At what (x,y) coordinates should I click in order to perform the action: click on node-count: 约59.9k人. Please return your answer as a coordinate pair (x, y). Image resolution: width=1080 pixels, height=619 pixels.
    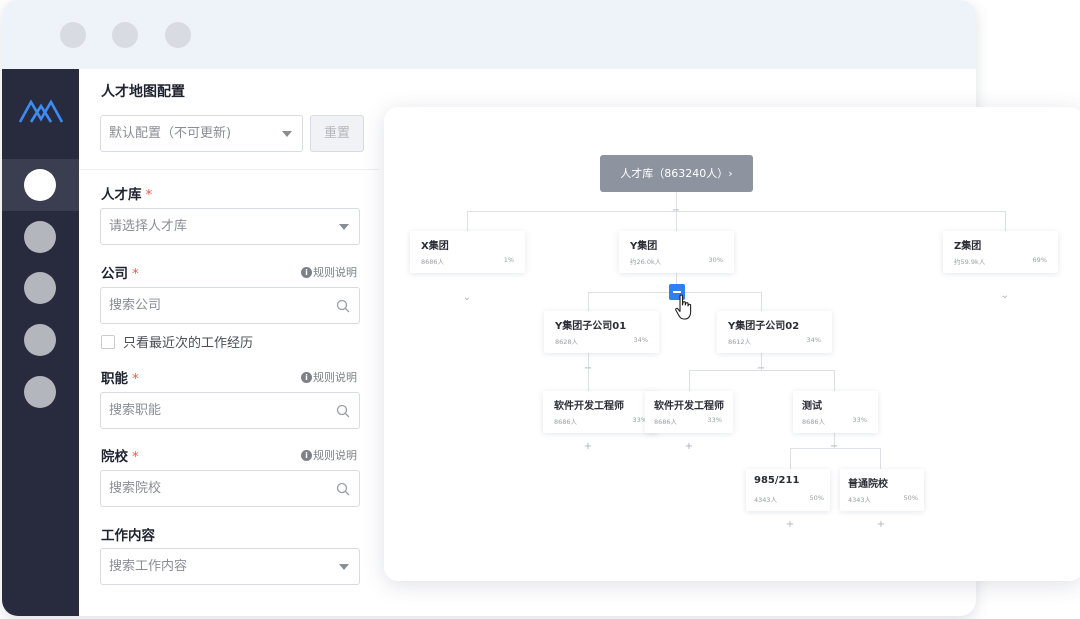
    Looking at the image, I should click on (970, 262).